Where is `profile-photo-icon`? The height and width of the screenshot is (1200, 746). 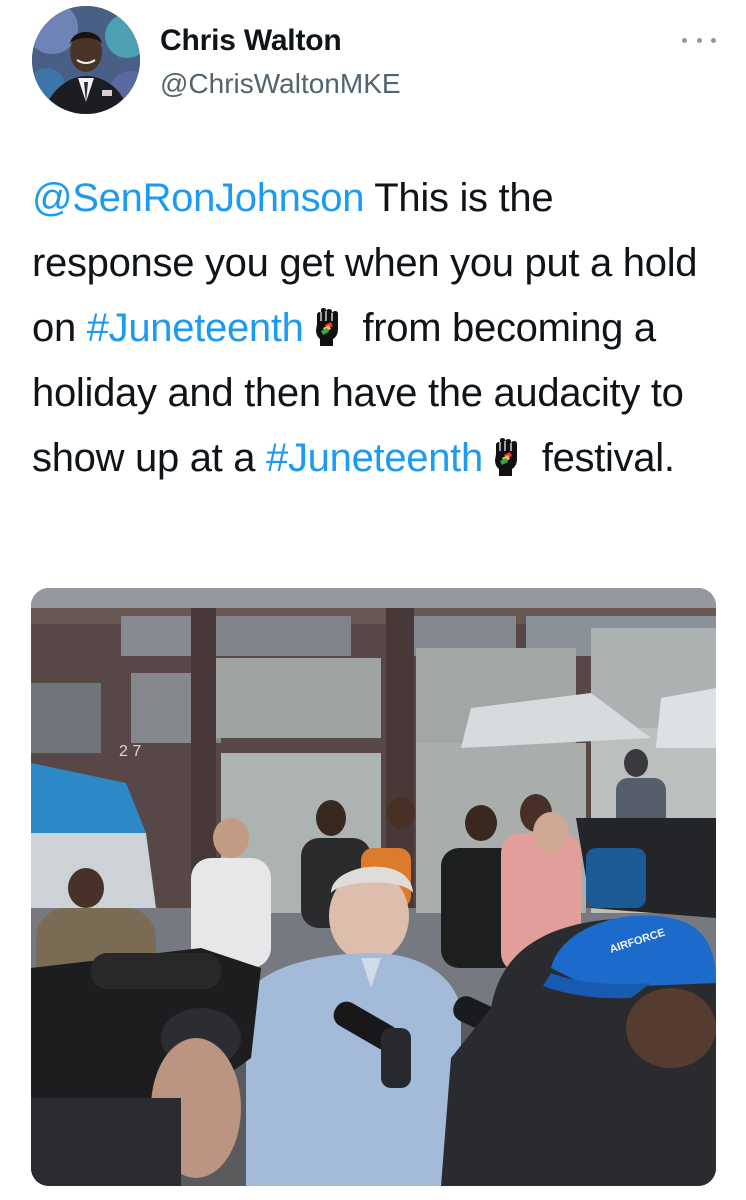
profile-photo-icon is located at coordinates (86, 60).